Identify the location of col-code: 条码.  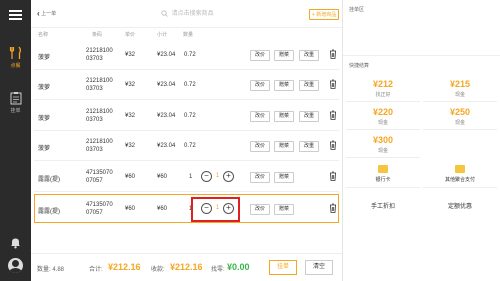
(97, 35).